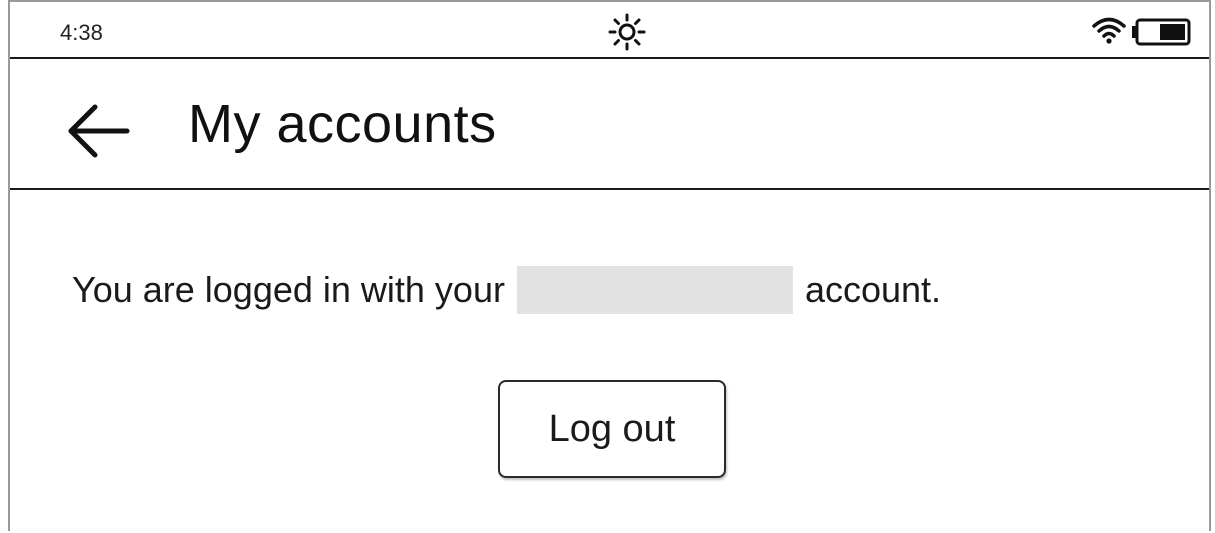 The height and width of the screenshot is (533, 1215). Describe the element at coordinates (506, 290) in the screenshot. I see `login-status-message: You are logged in with your account.` at that location.